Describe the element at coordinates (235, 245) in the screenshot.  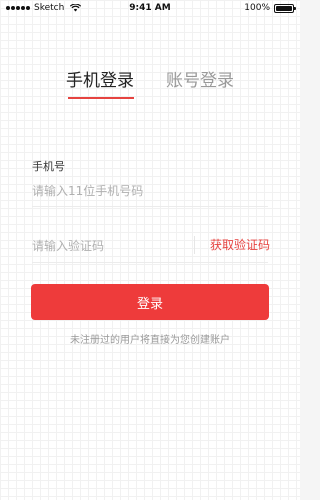
I see `get-code-button: 获取验证码` at that location.